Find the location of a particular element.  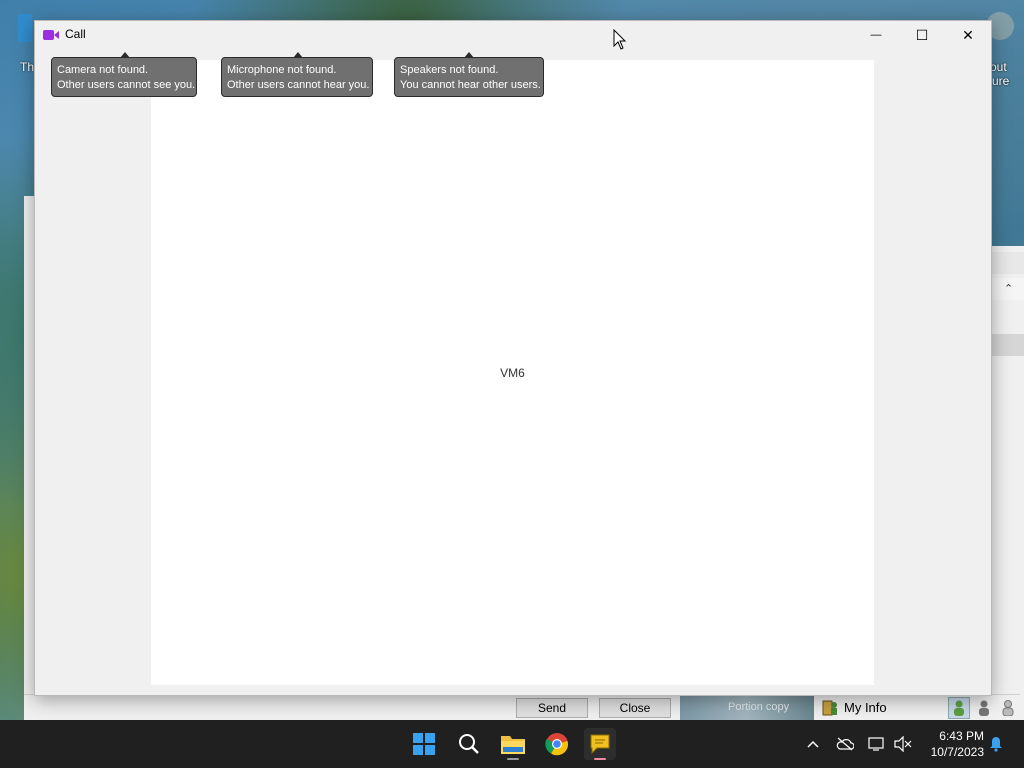

close-icon: ✕ is located at coordinates (968, 34).